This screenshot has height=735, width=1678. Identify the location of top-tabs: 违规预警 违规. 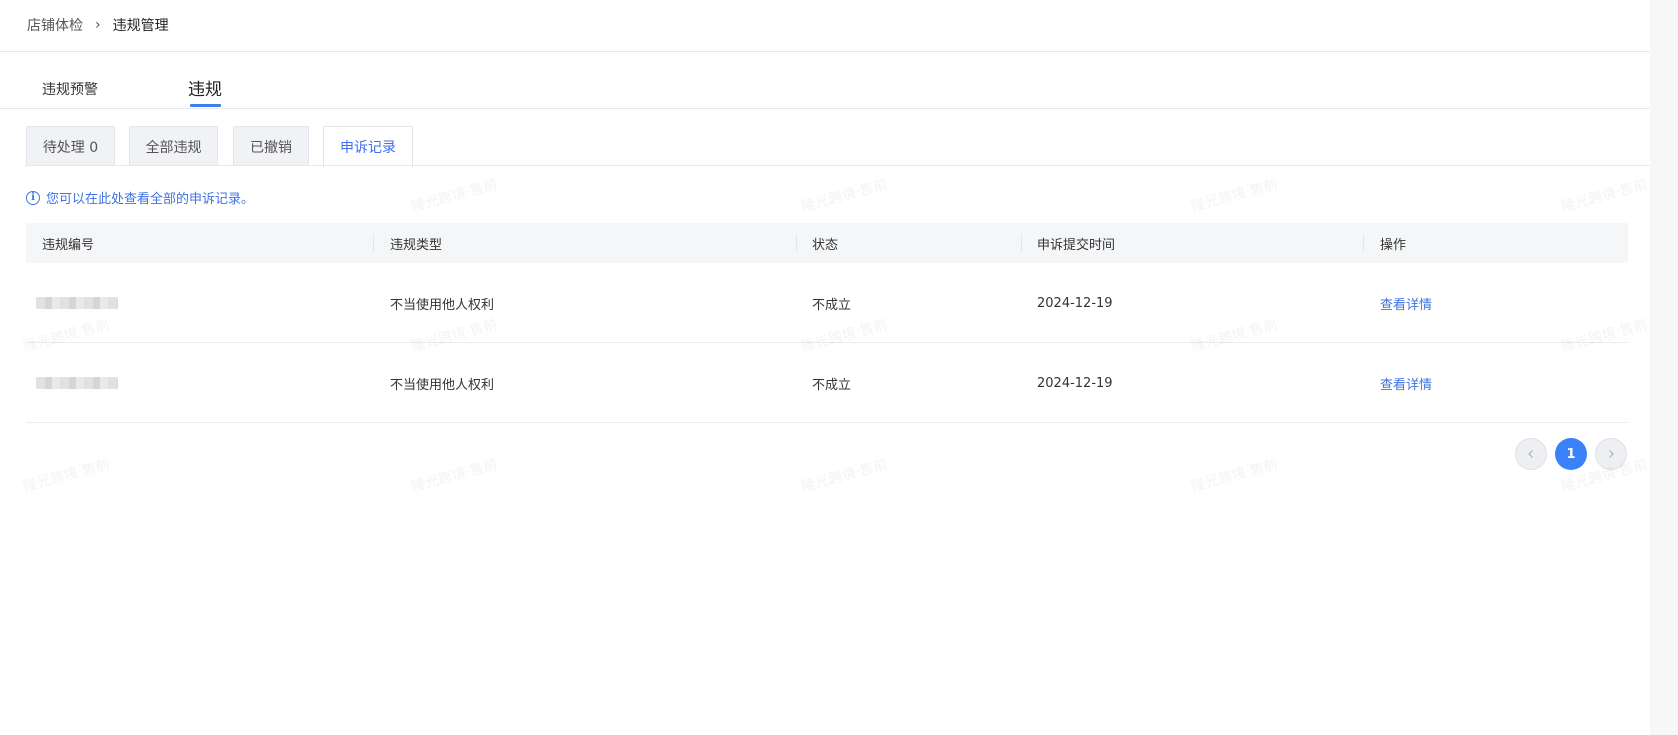
(825, 80).